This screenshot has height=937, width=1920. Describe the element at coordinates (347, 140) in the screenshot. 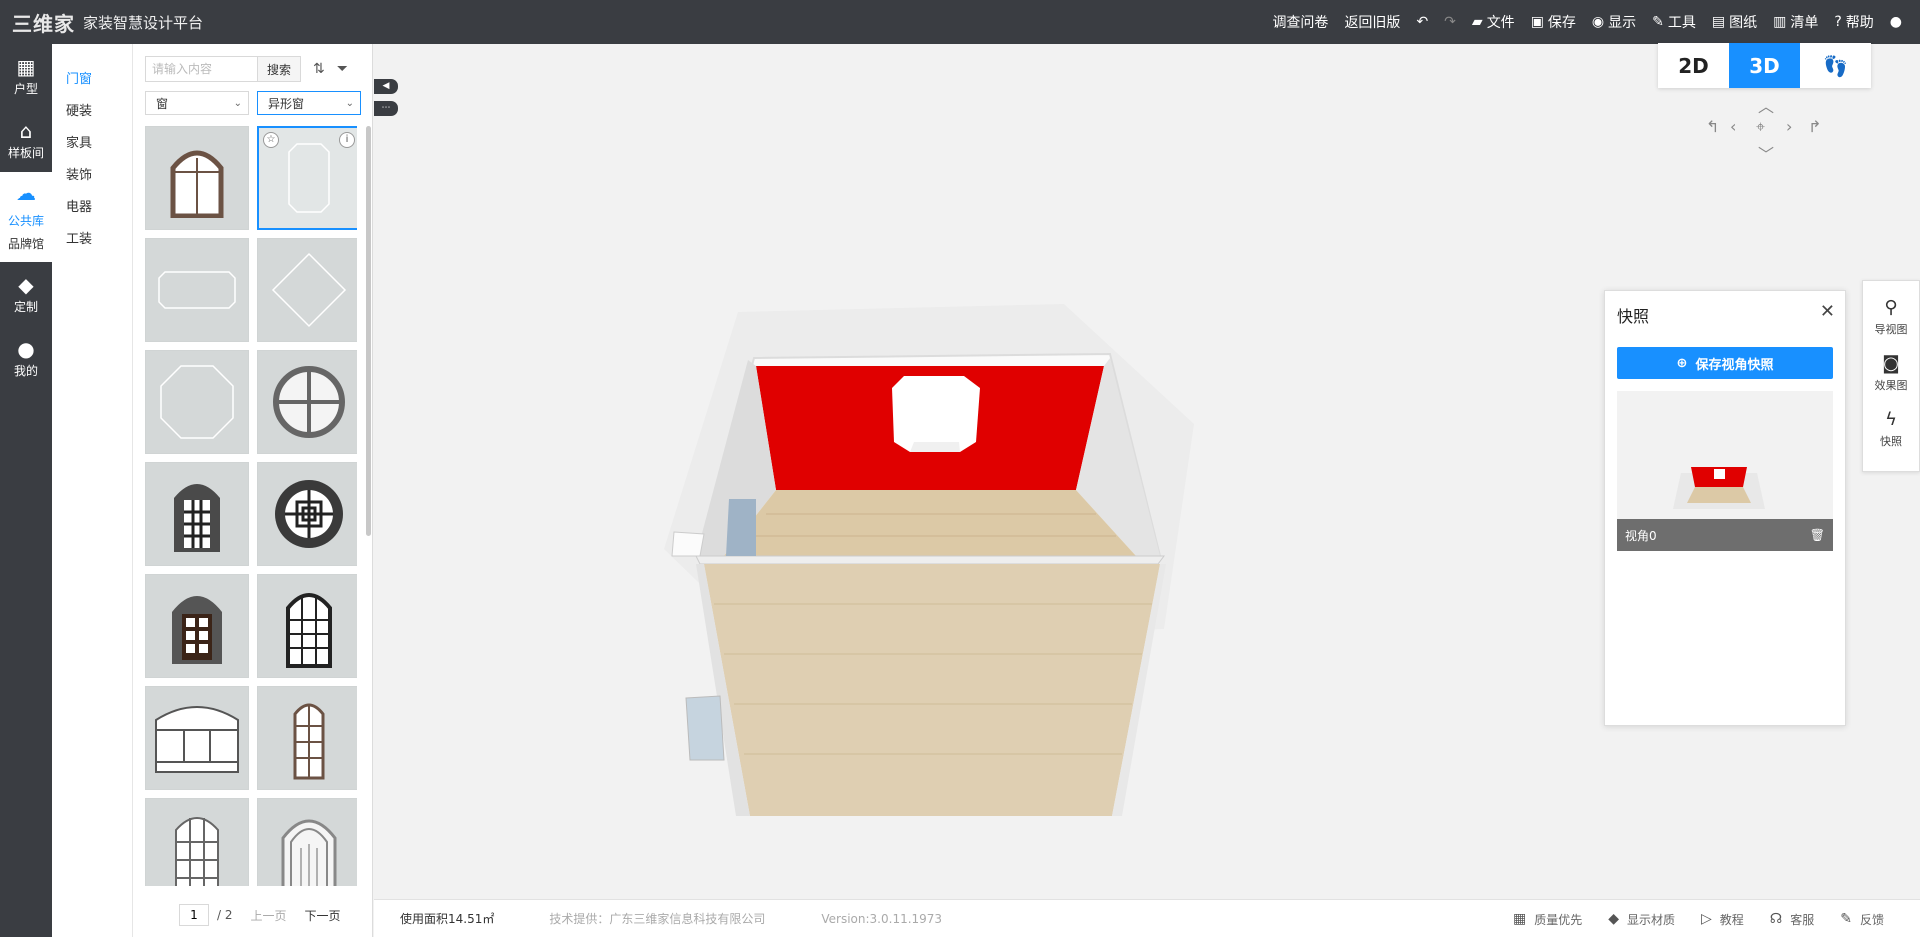

I see `info-icon: i` at that location.